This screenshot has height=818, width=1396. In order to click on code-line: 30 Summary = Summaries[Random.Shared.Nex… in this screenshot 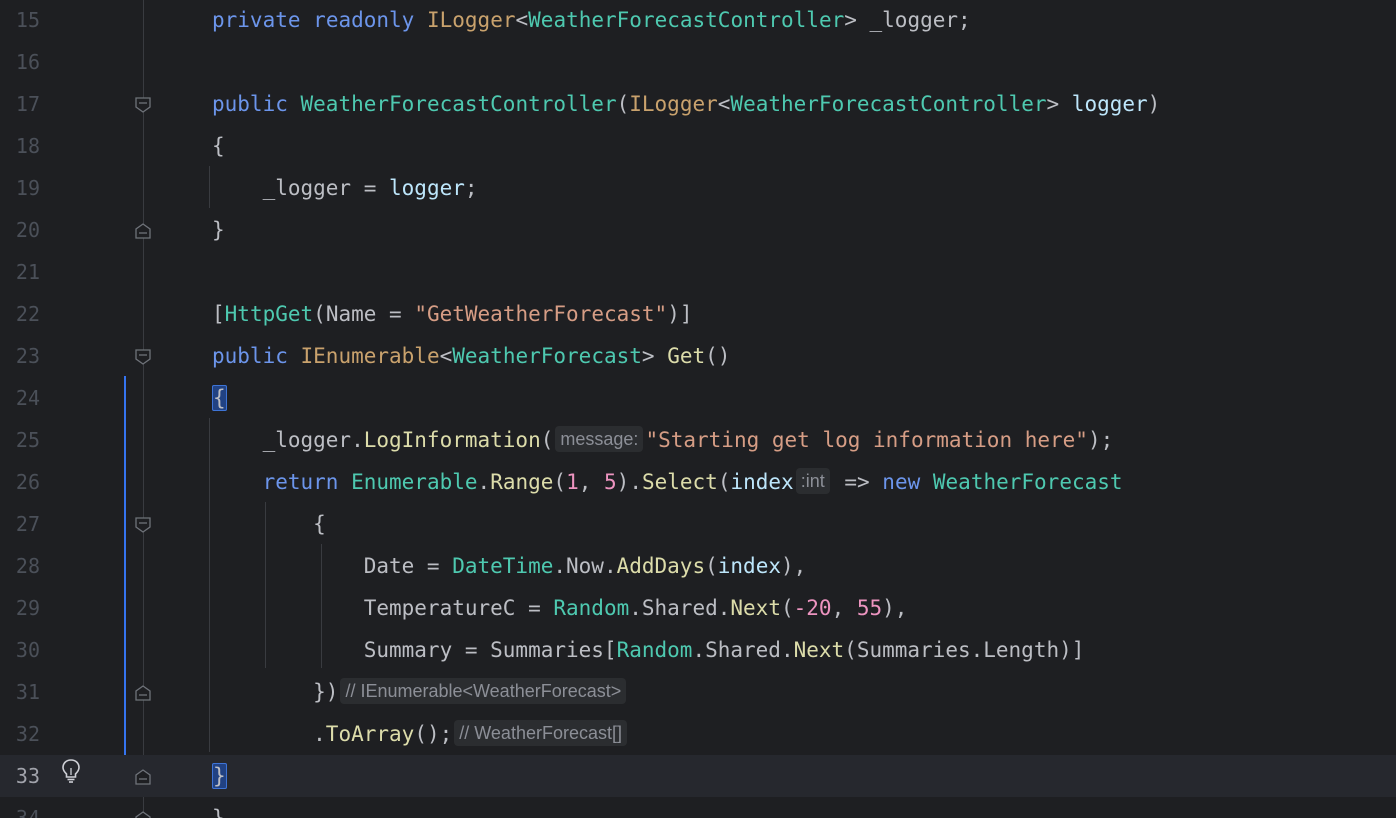, I will do `click(698, 650)`.